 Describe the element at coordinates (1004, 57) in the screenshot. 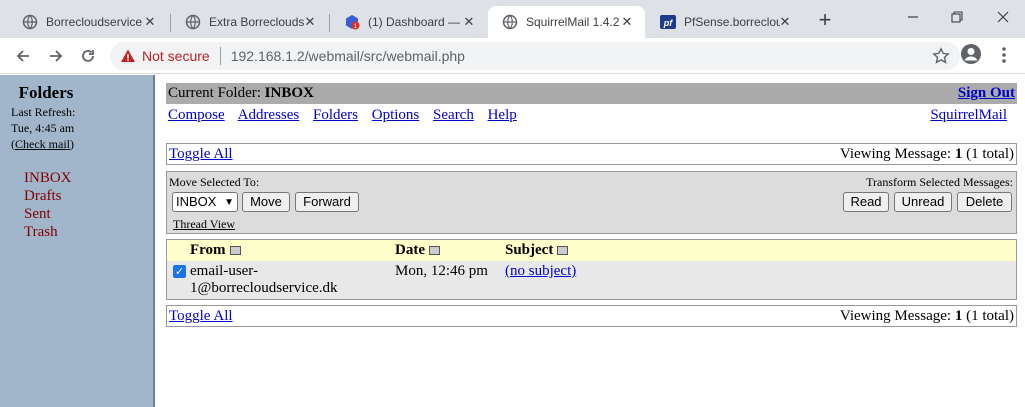

I see `menu-kebab-icon` at that location.